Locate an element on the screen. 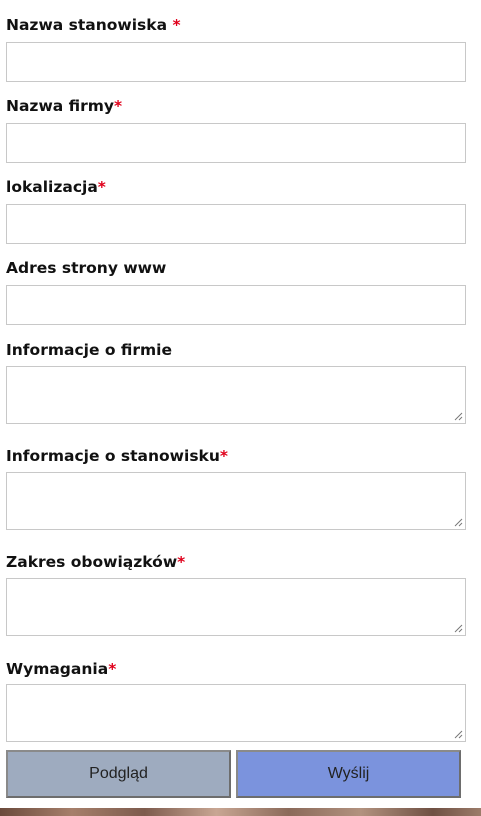 The image size is (481, 816). field-position-info: Informacje o stanowisku* is located at coordinates (236, 488).